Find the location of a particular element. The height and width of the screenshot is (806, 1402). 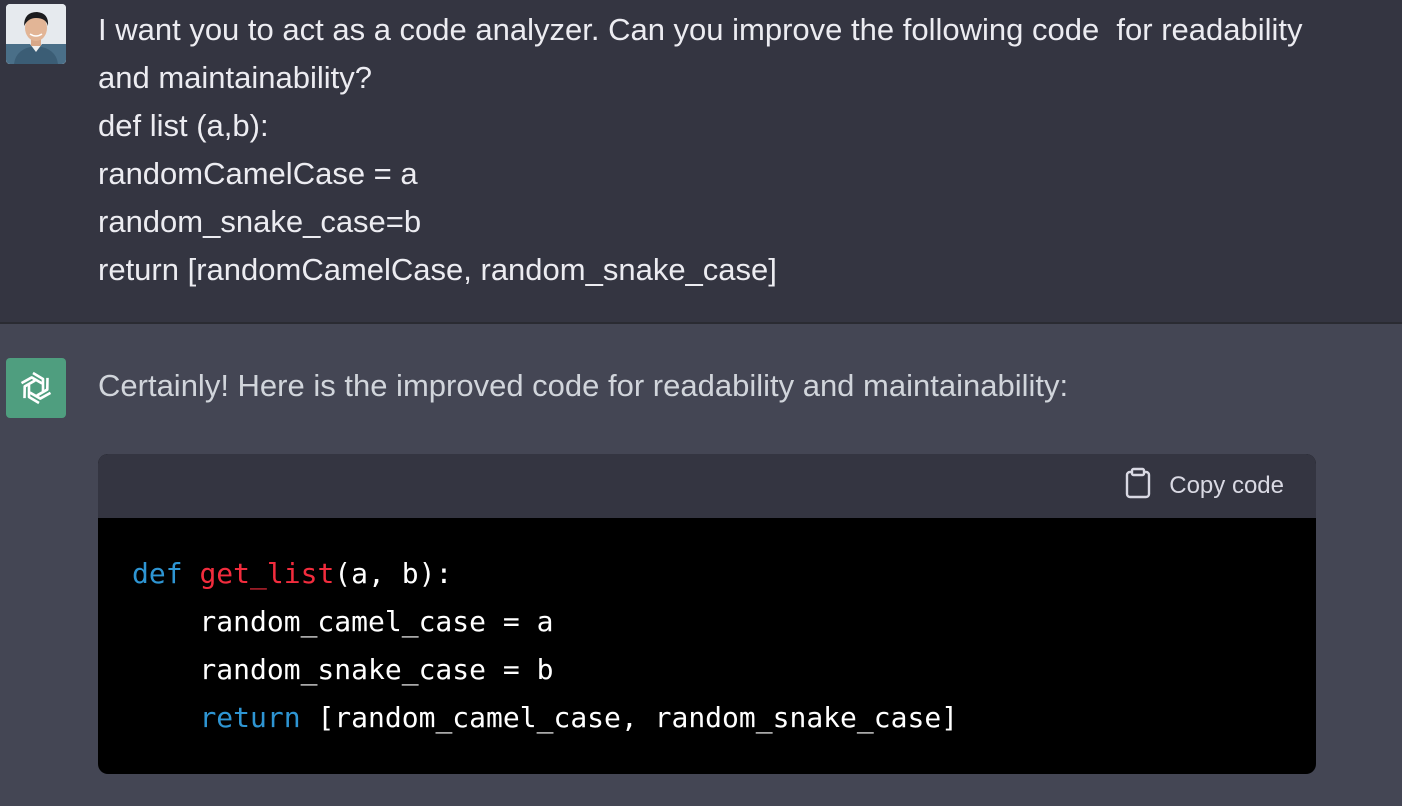

user-line: def list (a,b): is located at coordinates (183, 125).